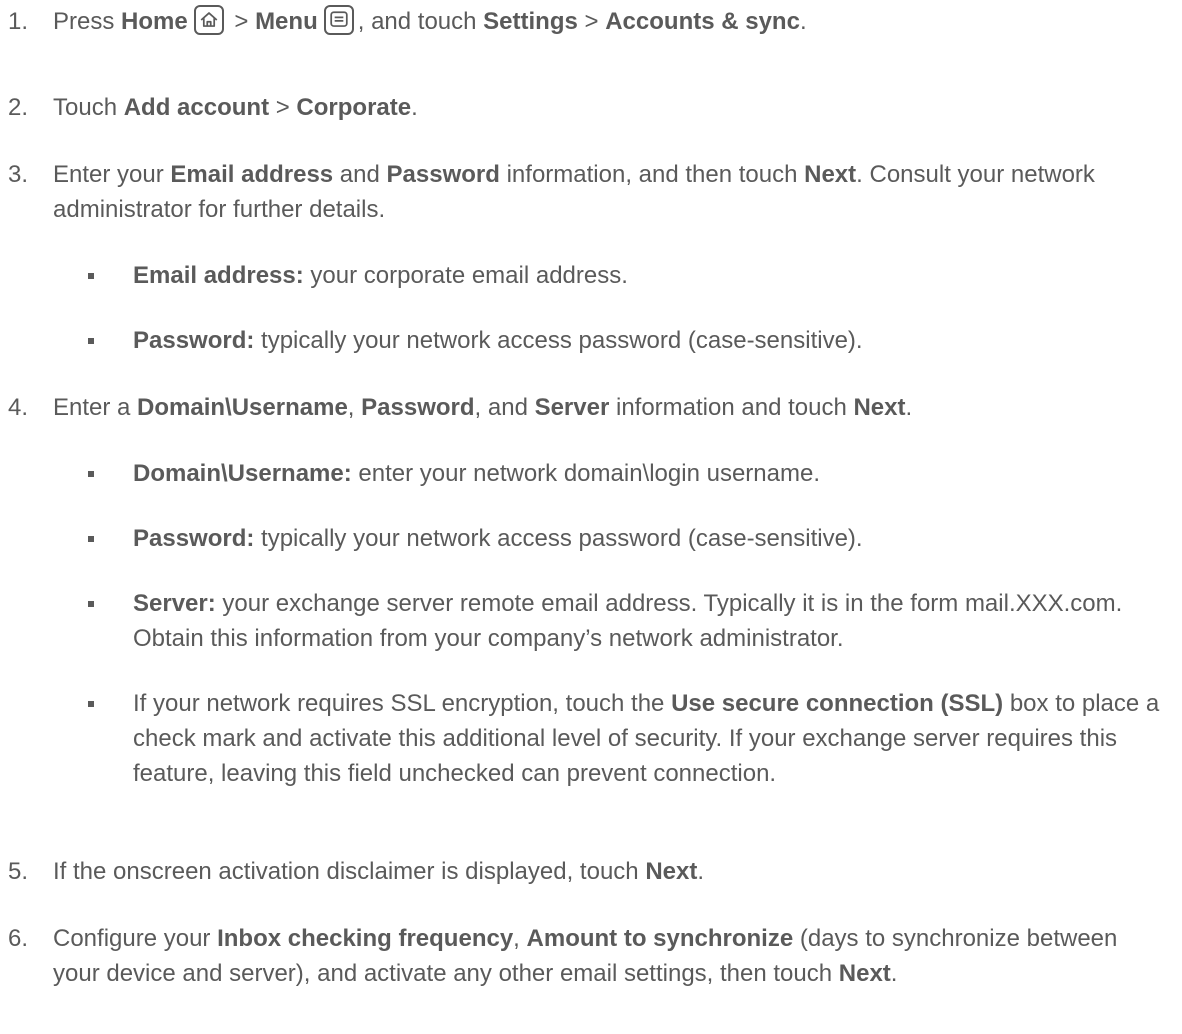 The width and height of the screenshot is (1182, 1034). Describe the element at coordinates (208, 19) in the screenshot. I see `home-icon` at that location.